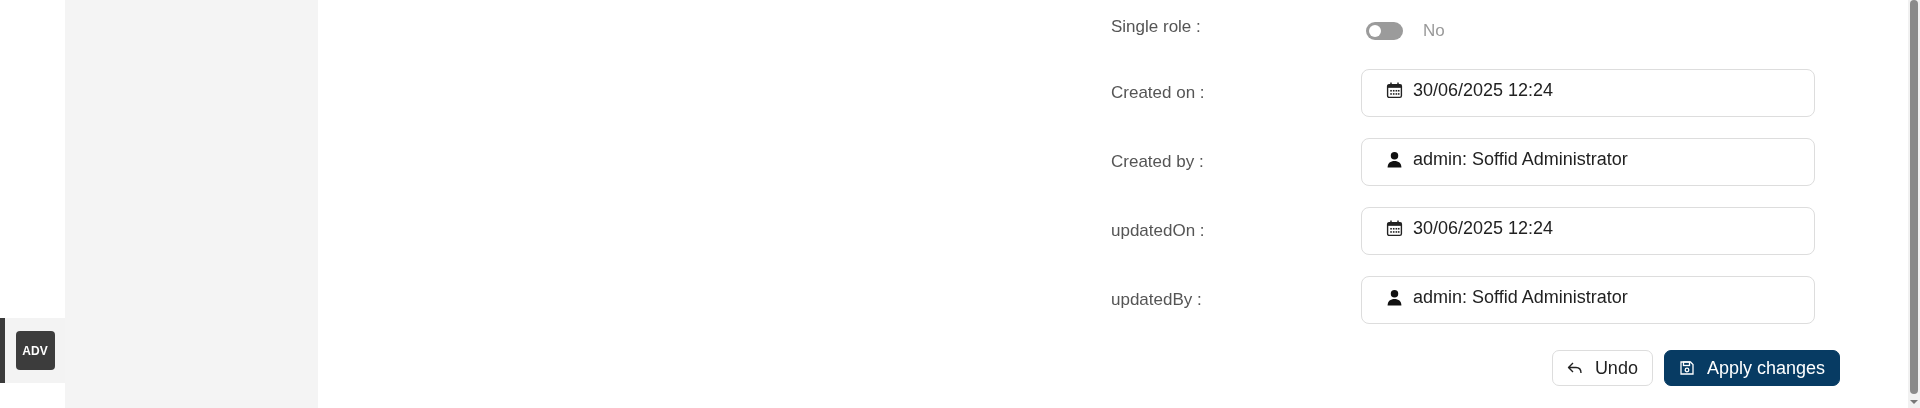  Describe the element at coordinates (1158, 93) in the screenshot. I see `field-label: Created on :` at that location.